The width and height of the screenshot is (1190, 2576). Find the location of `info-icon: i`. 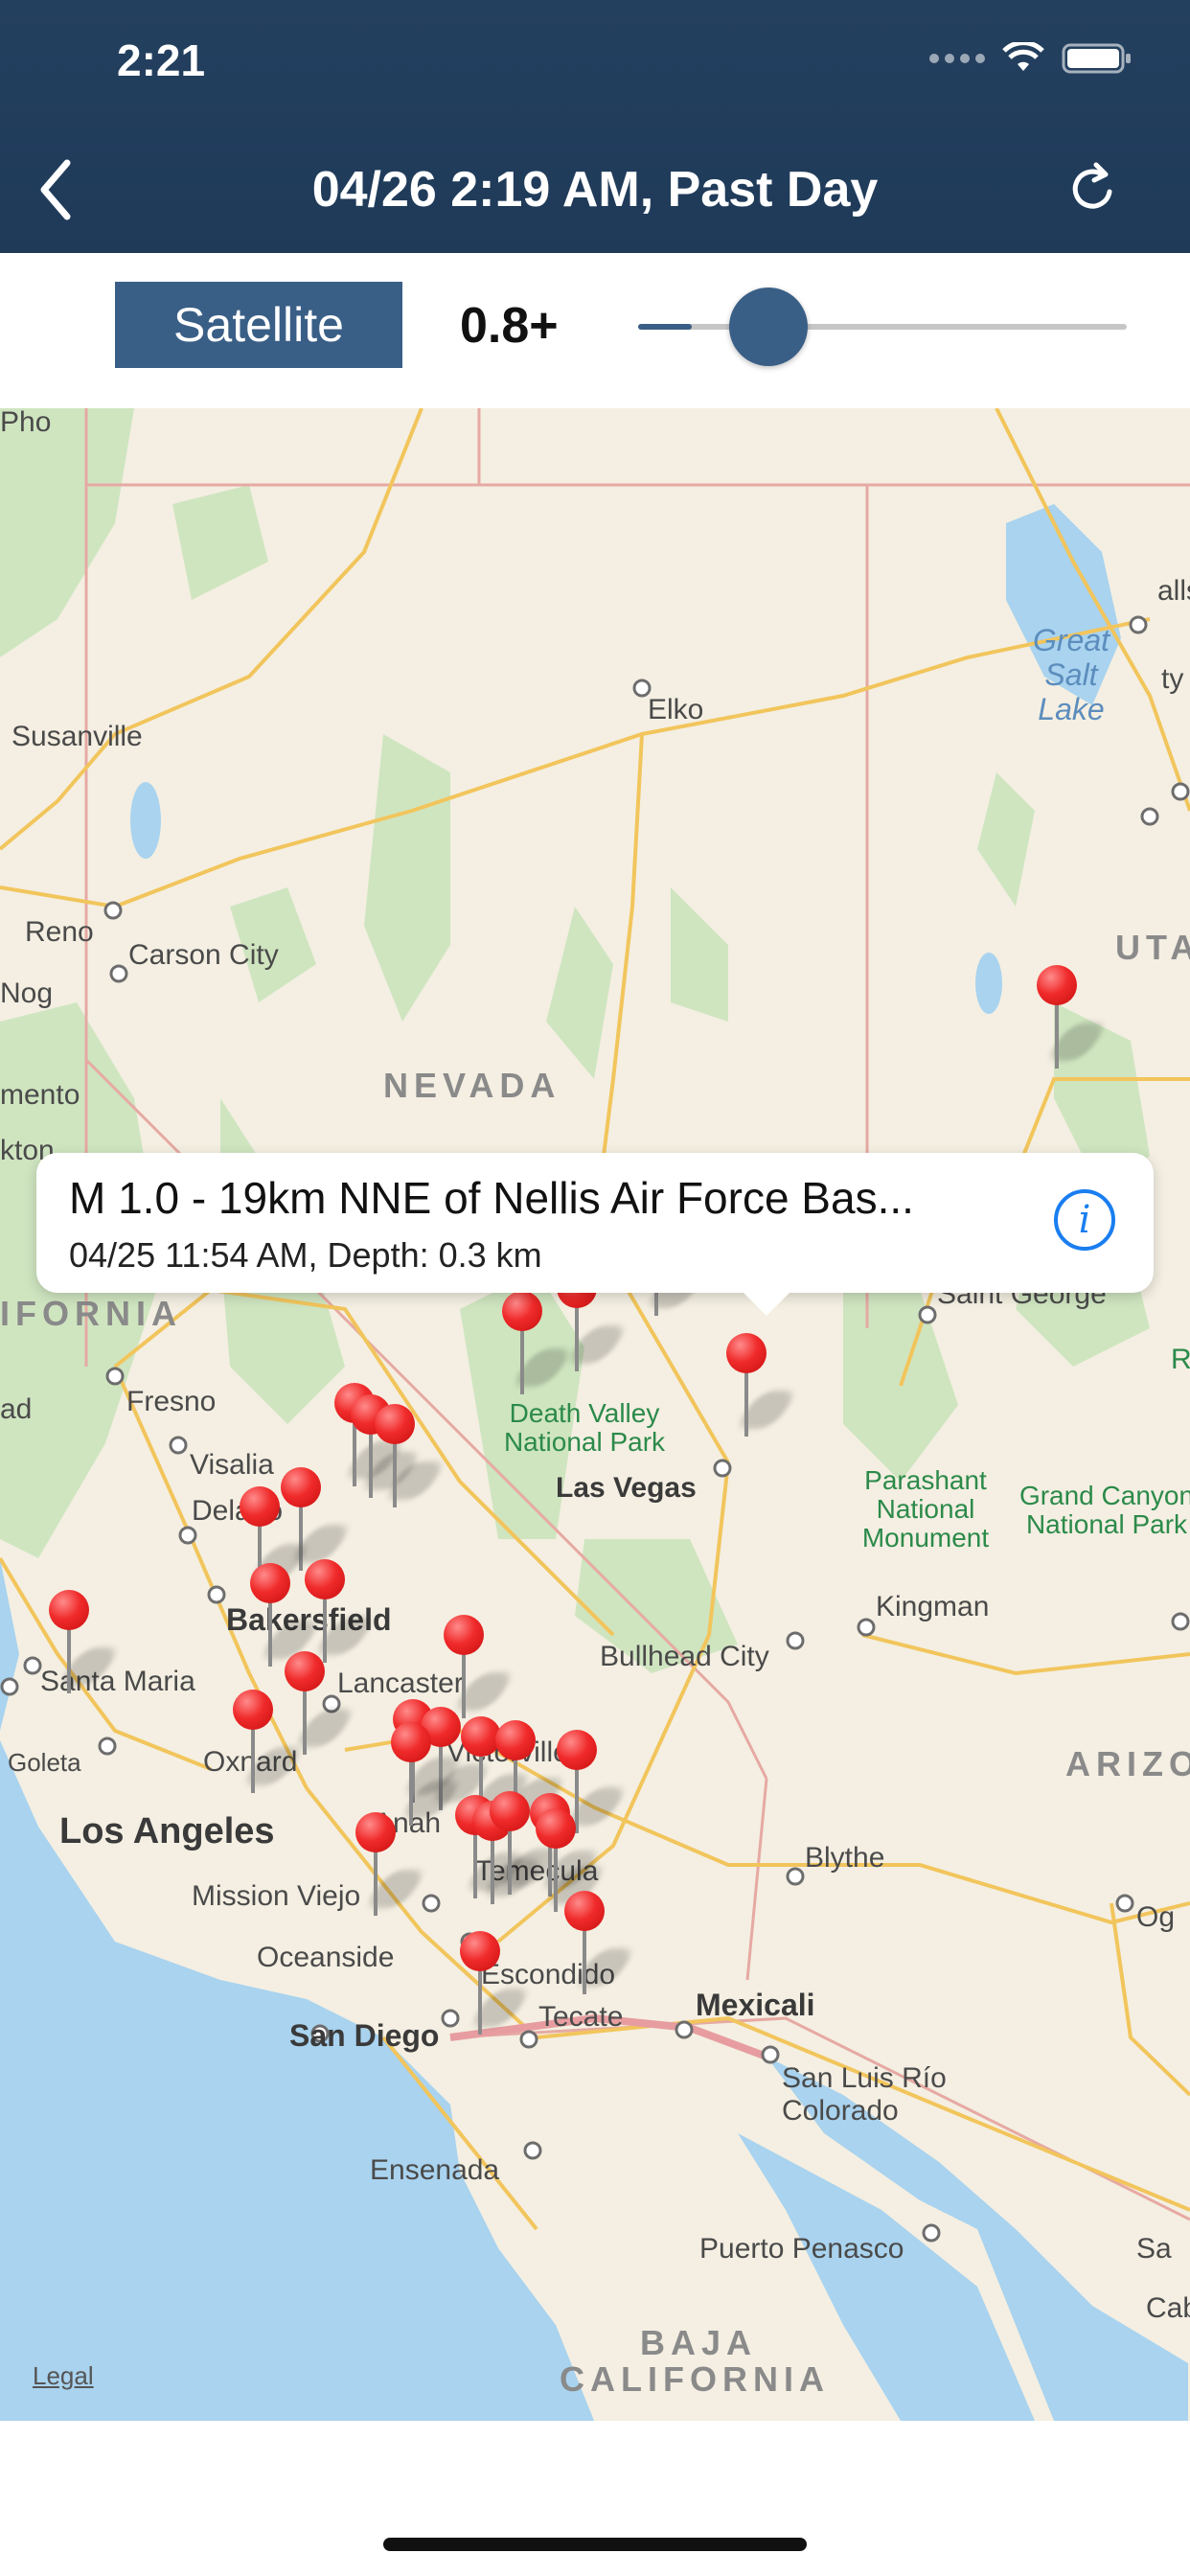

info-icon: i is located at coordinates (1084, 1220).